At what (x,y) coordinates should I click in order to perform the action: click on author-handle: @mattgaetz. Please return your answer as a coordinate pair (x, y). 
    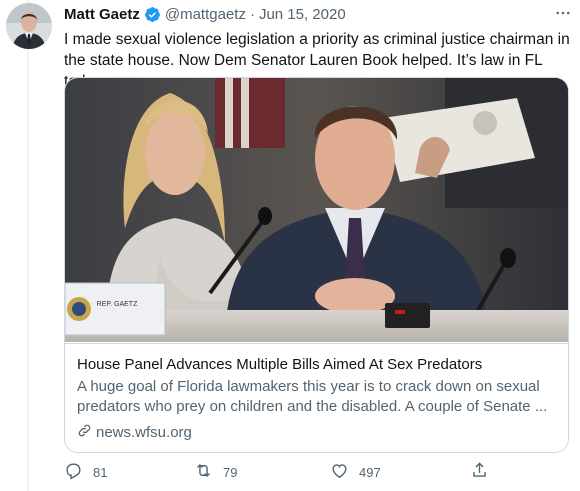
    Looking at the image, I should click on (205, 14).